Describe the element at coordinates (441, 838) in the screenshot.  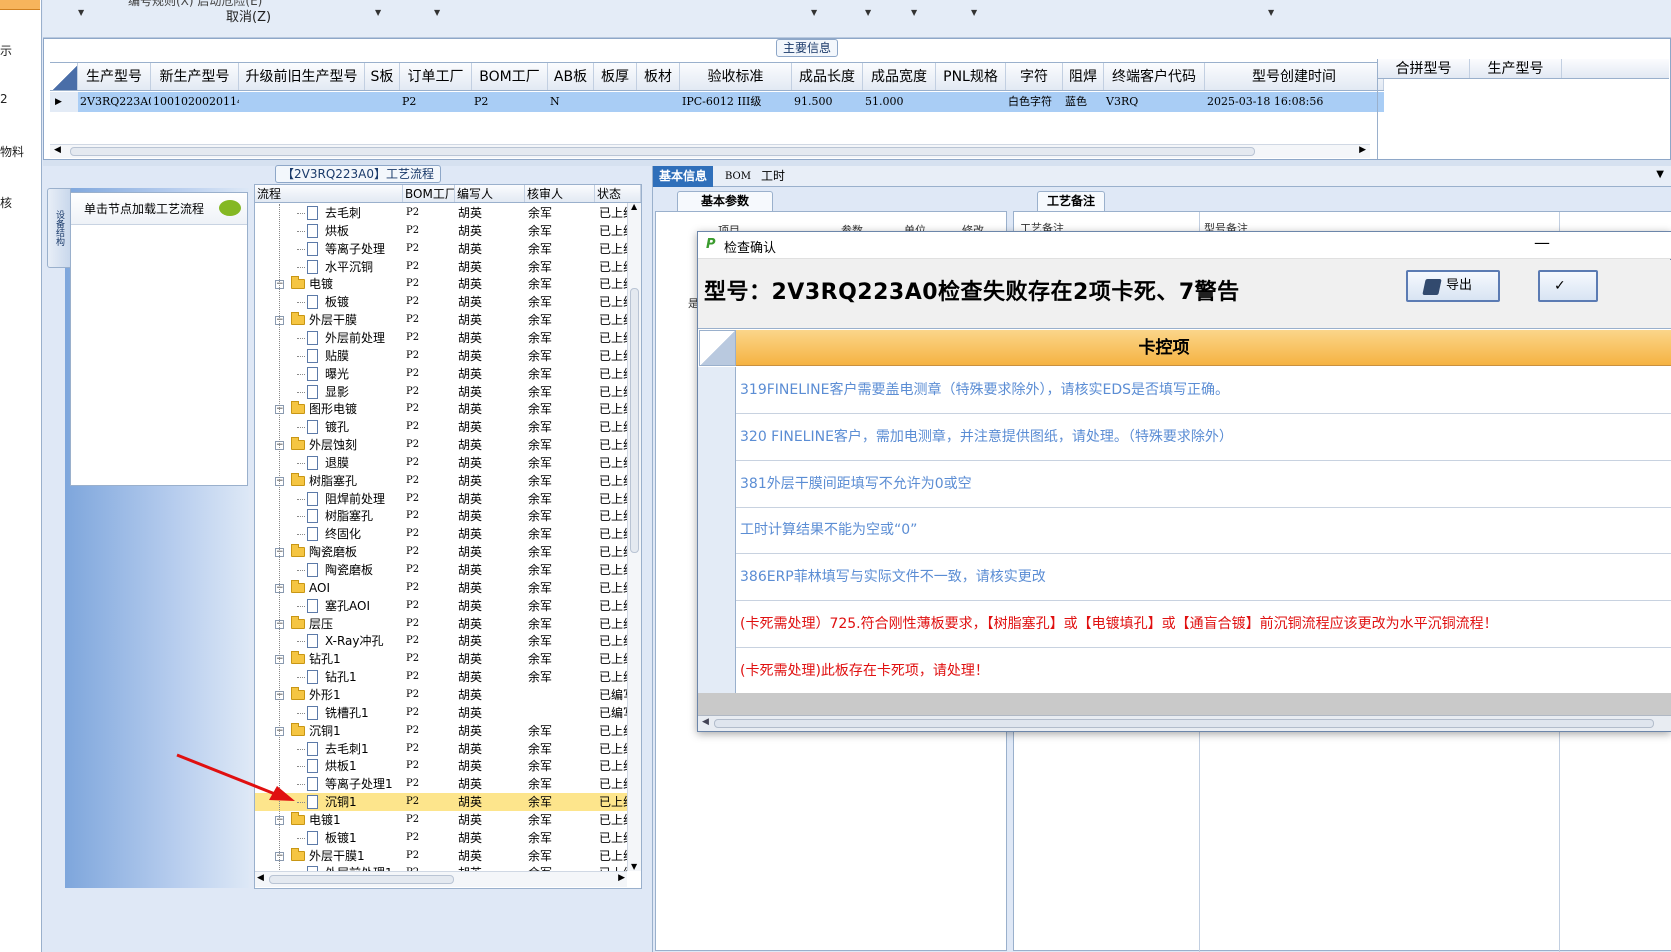
I see `tree-row: 板镀1 P2 胡英 余军 已上线` at that location.